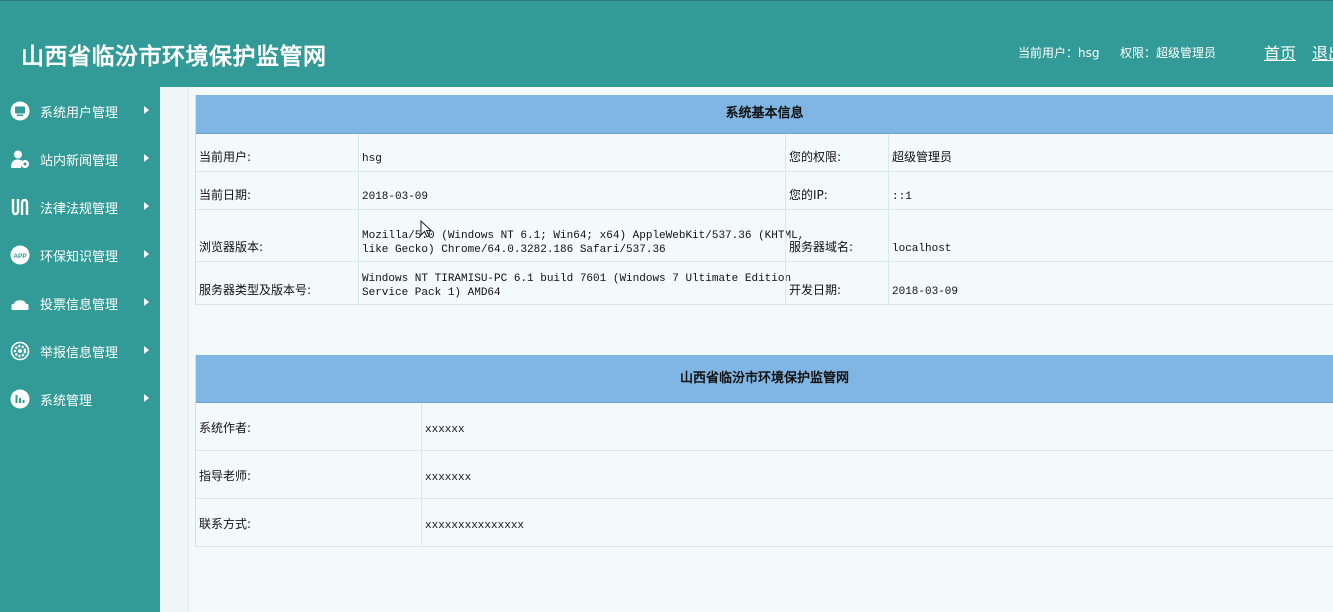 Image resolution: width=1333 pixels, height=612 pixels. I want to click on system-info-title: 系统基本信息, so click(764, 114).